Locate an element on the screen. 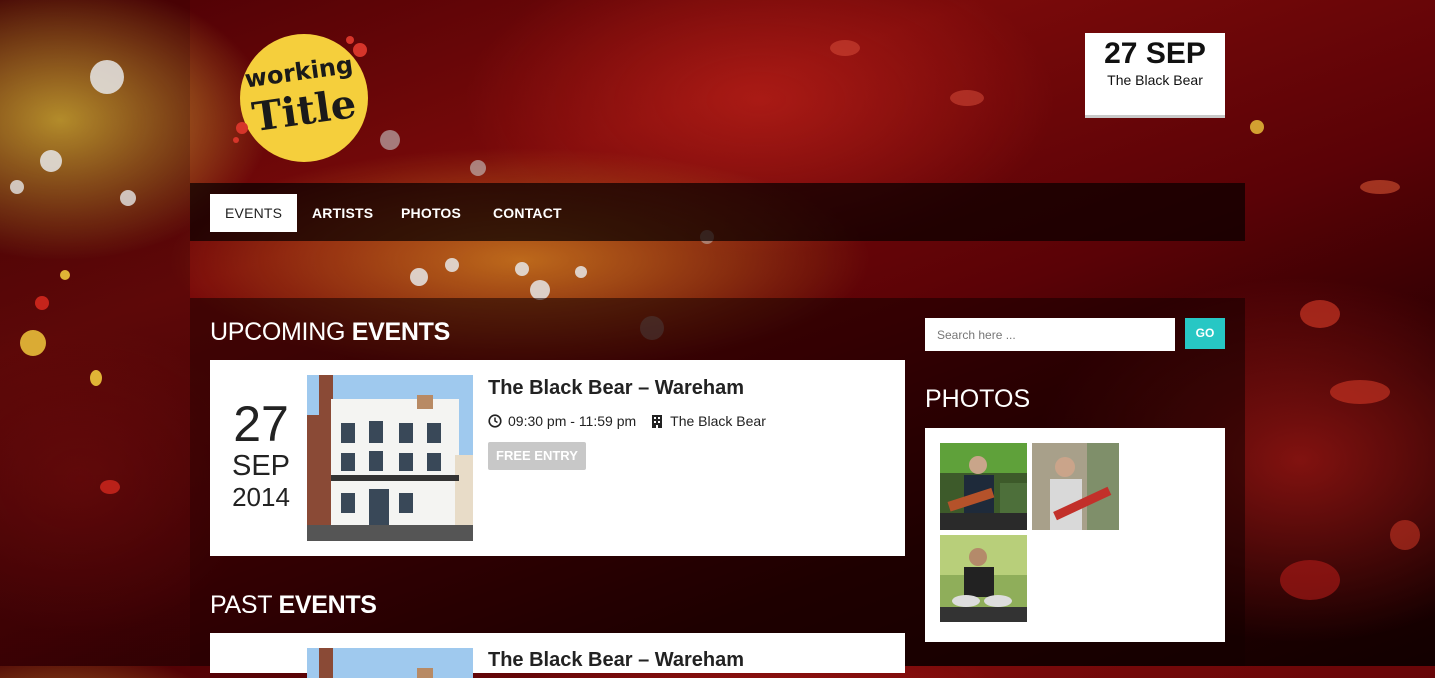 The width and height of the screenshot is (1435, 678). event-meta: 09:30 pm - 11:59 pm The Black Bear is located at coordinates (627, 421).